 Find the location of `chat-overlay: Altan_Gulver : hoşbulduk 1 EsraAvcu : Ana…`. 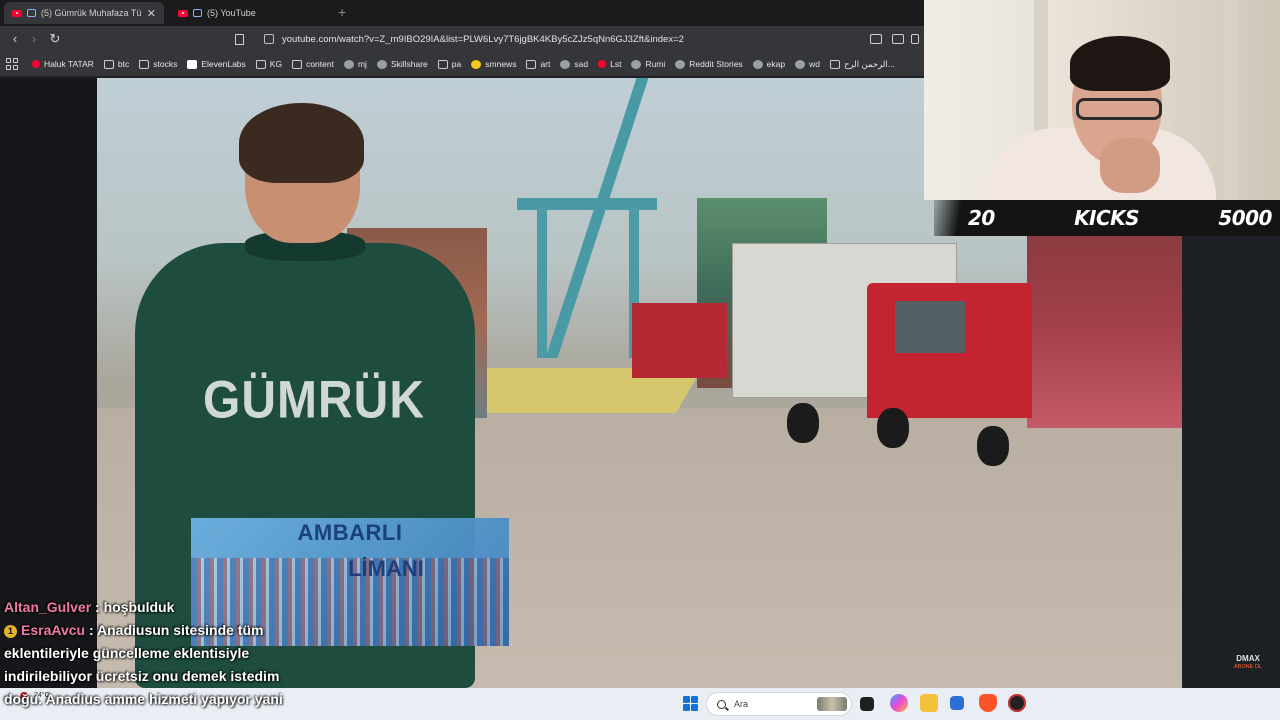

chat-overlay: Altan_Gulver : hoşbulduk 1 EsraAvcu : Ana… is located at coordinates (159, 653).